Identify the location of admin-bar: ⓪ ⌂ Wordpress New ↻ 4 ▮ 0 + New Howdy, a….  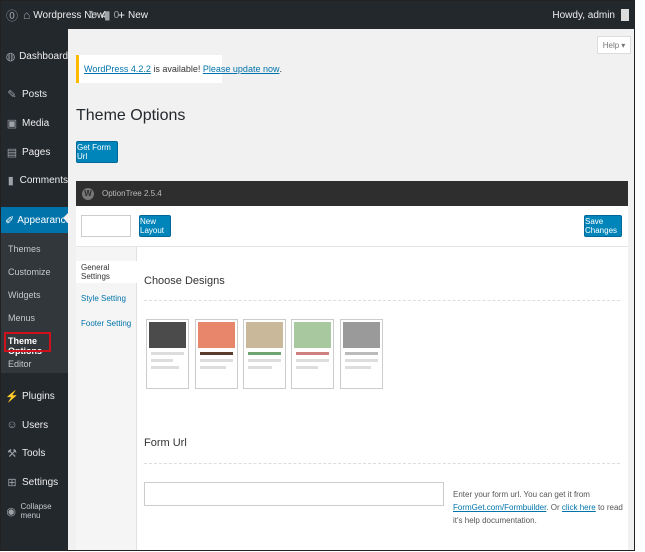
(317, 15).